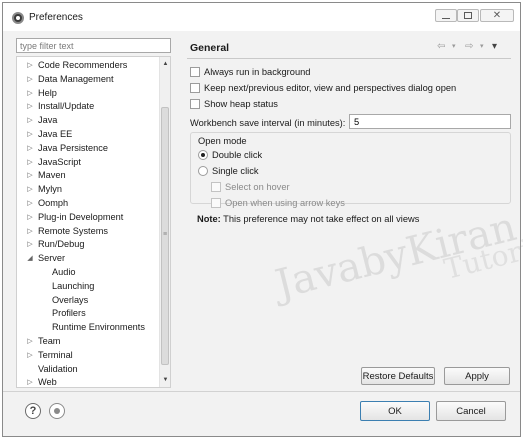 This screenshot has width=523, height=439. What do you see at coordinates (64, 272) in the screenshot?
I see `tree-item-label: Audio` at bounding box center [64, 272].